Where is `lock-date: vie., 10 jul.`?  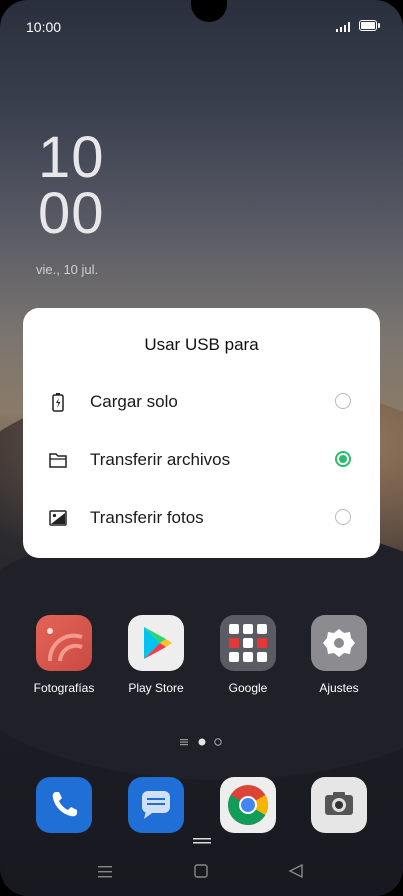 lock-date: vie., 10 jul. is located at coordinates (67, 269).